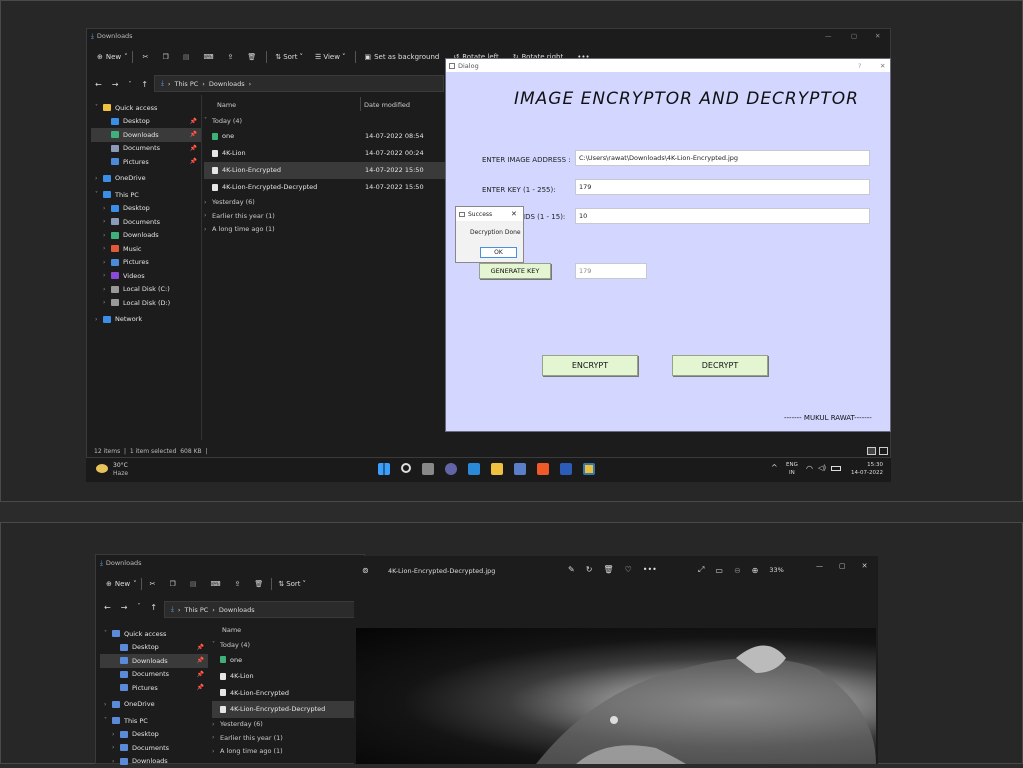 This screenshot has width=1023, height=768. I want to click on zoom-level: 33%, so click(776, 570).